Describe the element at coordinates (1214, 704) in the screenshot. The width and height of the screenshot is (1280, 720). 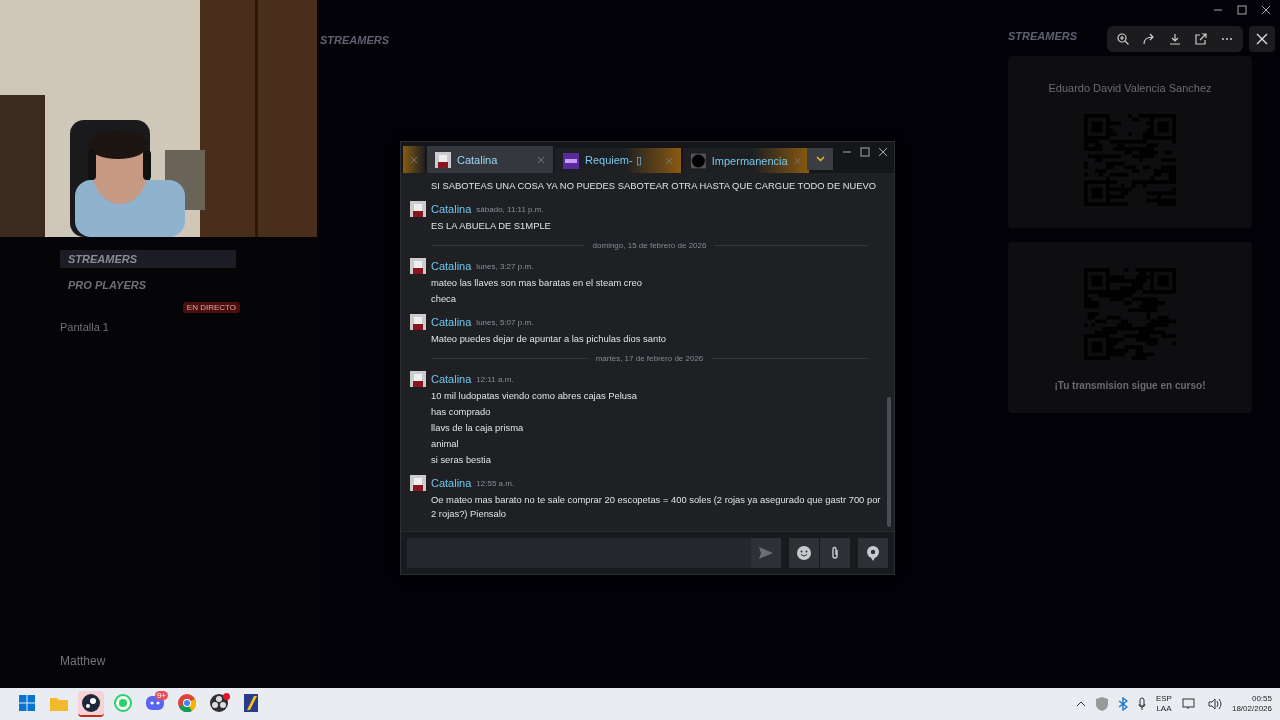
I see `volume-icon` at that location.